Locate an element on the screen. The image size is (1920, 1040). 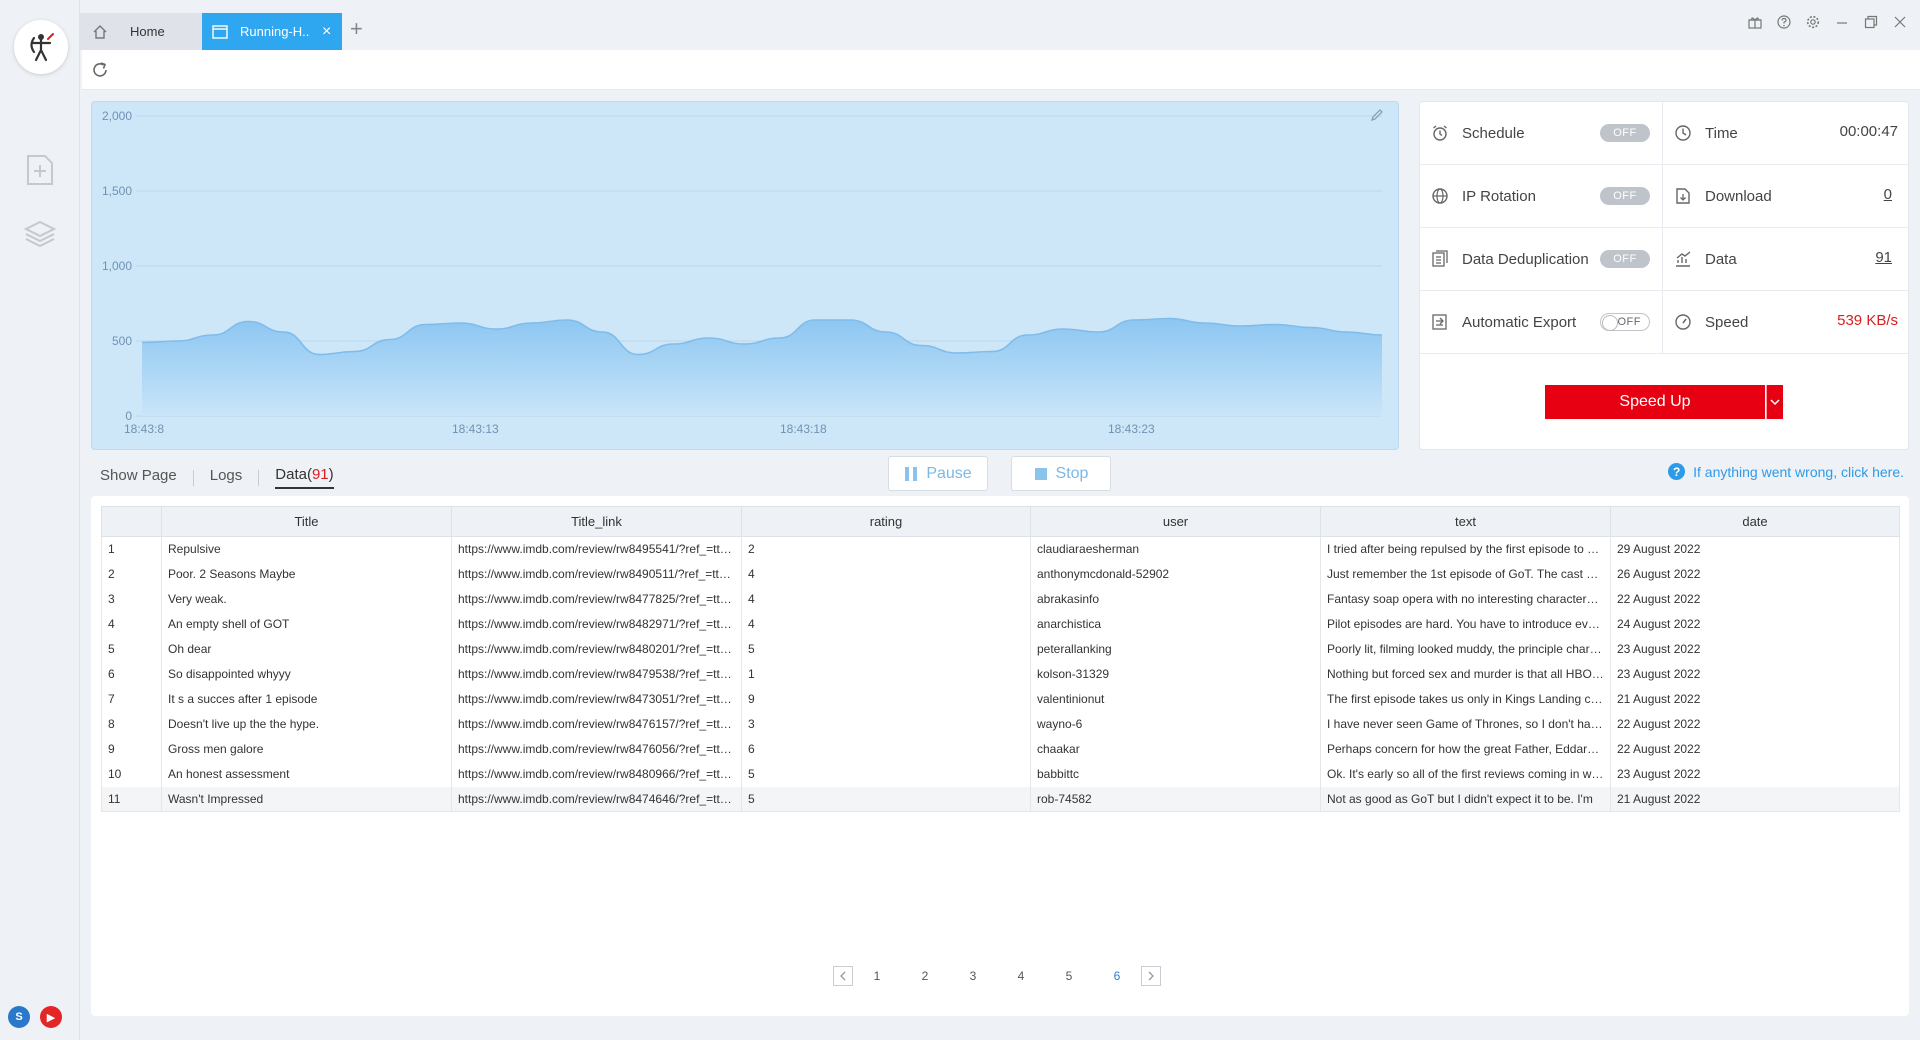
tab-data: Data(91) is located at coordinates (304, 477).